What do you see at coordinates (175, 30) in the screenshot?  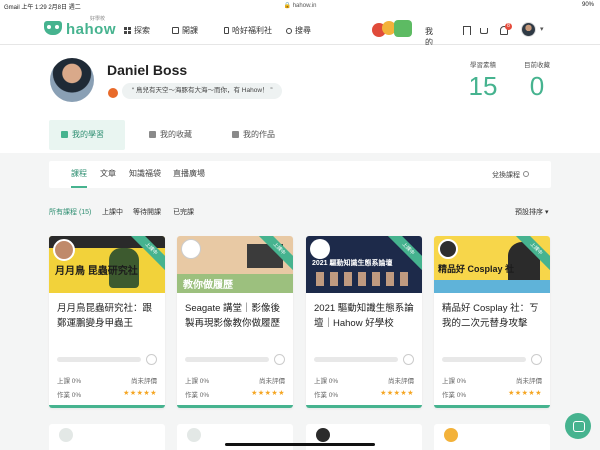 I see `book-icon` at bounding box center [175, 30].